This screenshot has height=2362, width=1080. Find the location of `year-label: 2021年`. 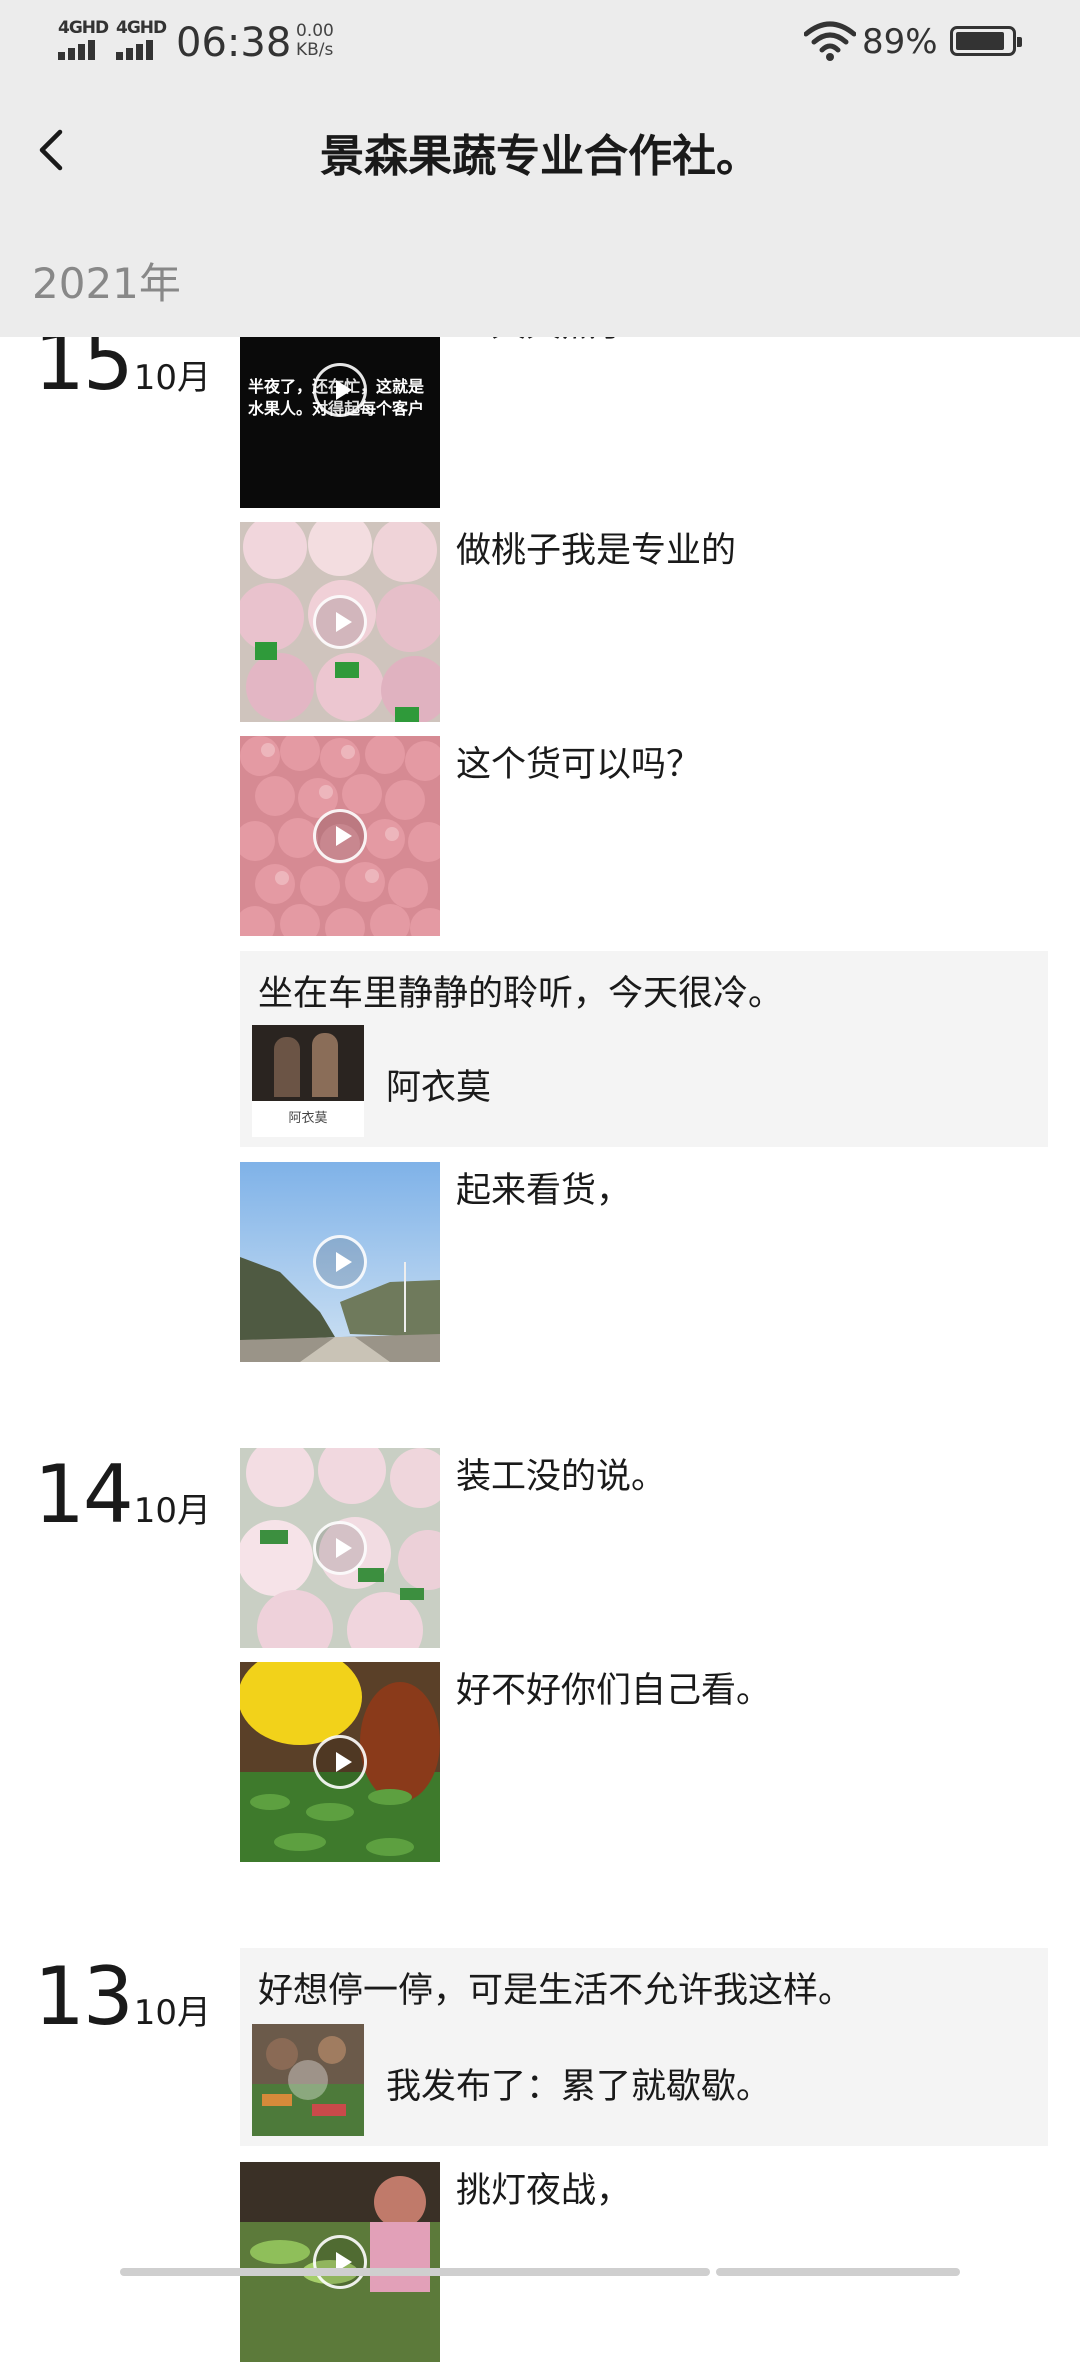

year-label: 2021年 is located at coordinates (106, 283).